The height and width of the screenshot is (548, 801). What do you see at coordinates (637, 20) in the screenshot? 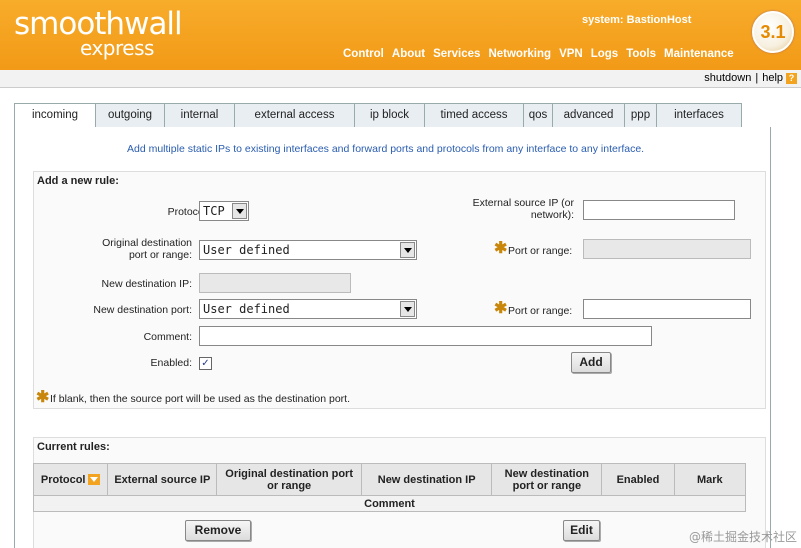
I see `system-name: system: BastionHost` at bounding box center [637, 20].